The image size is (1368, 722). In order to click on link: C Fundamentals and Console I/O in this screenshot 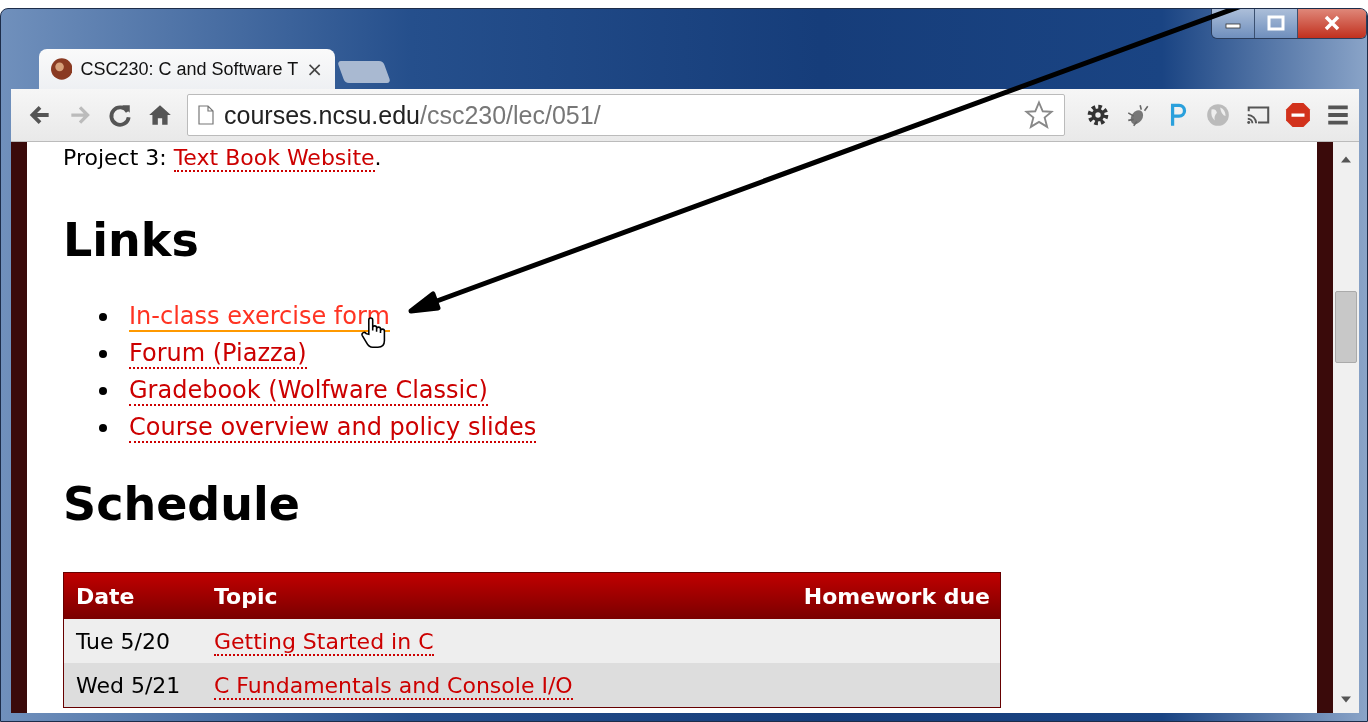, I will do `click(393, 686)`.